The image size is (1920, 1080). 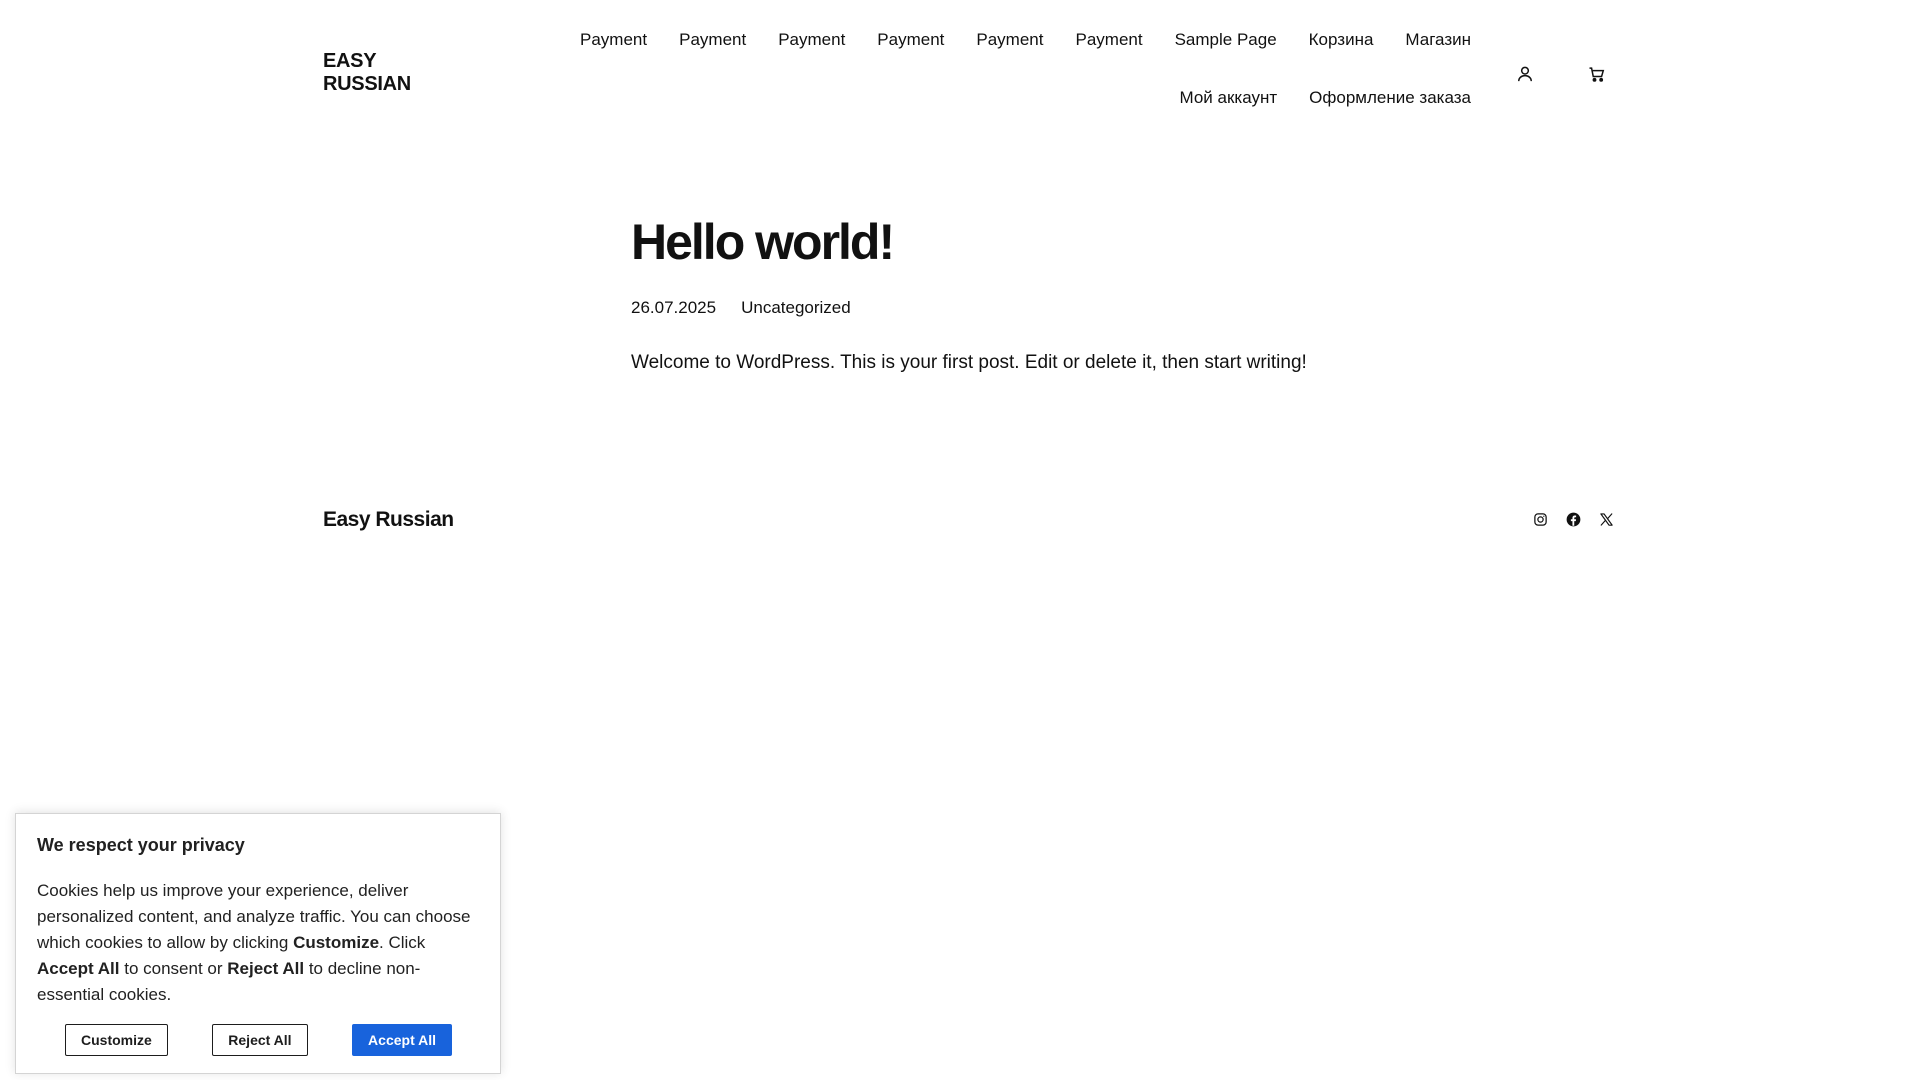 I want to click on cookie-banner-title: We respect your privacy, so click(x=141, y=845).